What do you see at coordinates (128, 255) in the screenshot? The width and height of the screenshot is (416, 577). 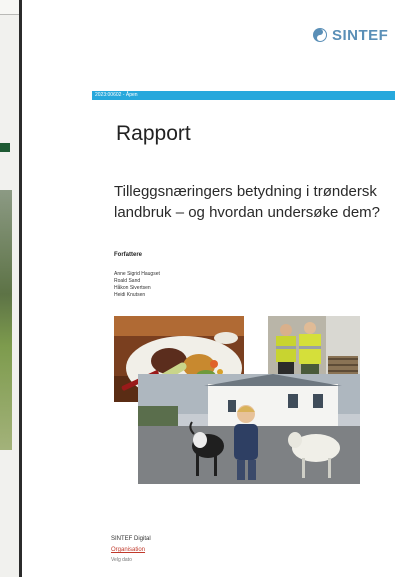 I see `authors-heading: Forfattere` at bounding box center [128, 255].